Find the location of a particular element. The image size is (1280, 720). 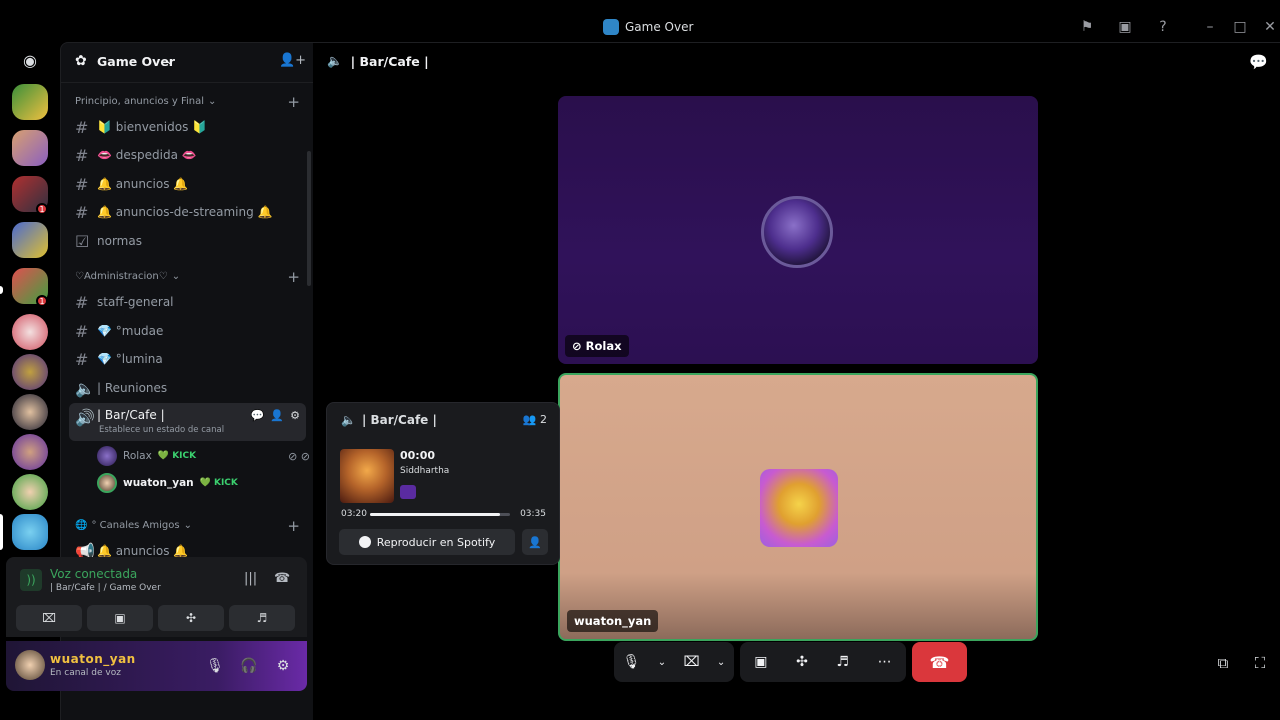

category-administracion: ♡Administracion♡ ⌄ + is located at coordinates (187, 277).